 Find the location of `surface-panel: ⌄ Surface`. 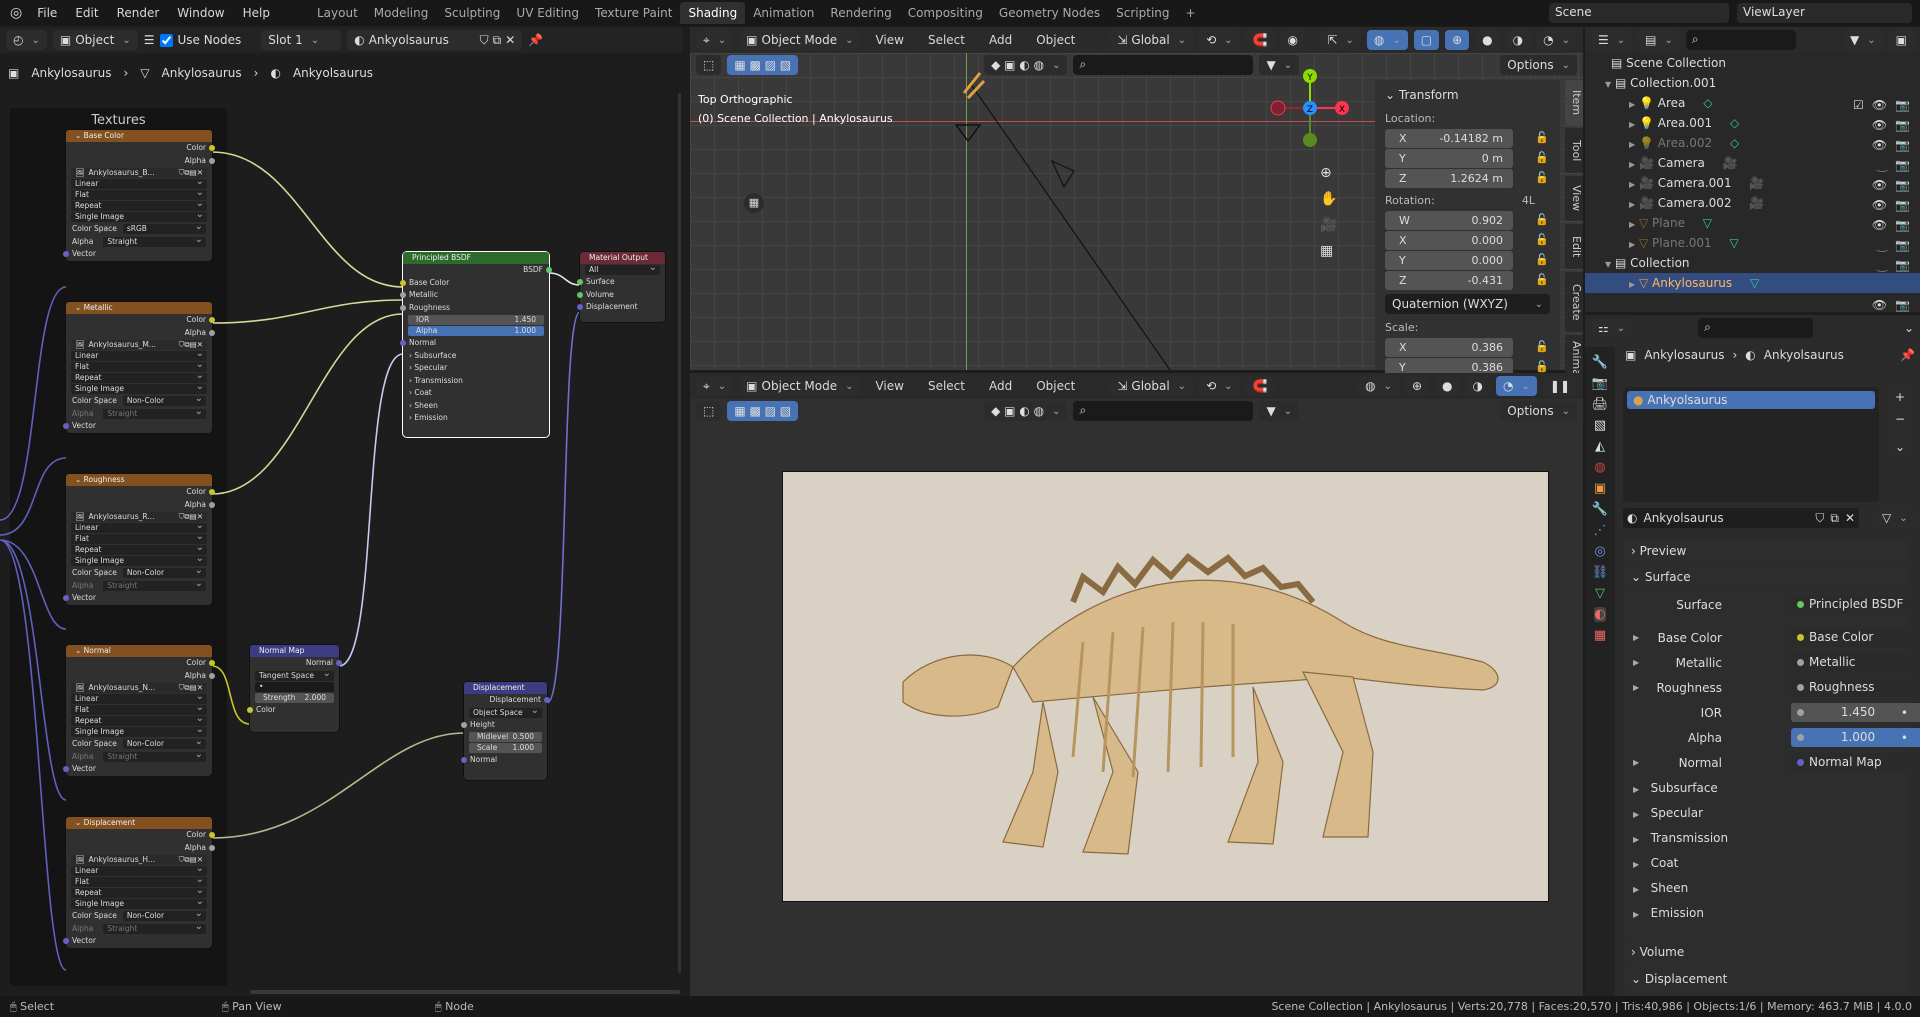

surface-panel: ⌄ Surface is located at coordinates (1766, 577).